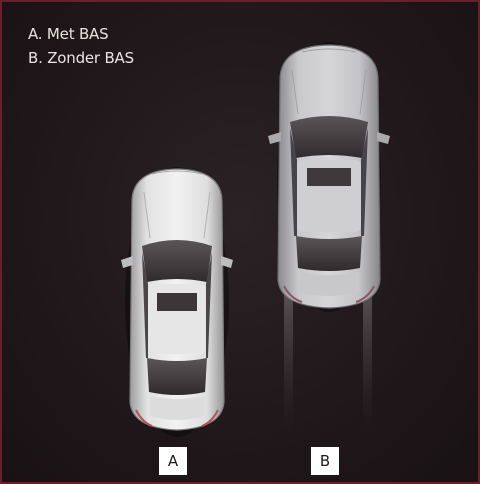  I want to click on skid-marks, so click(328, 362).